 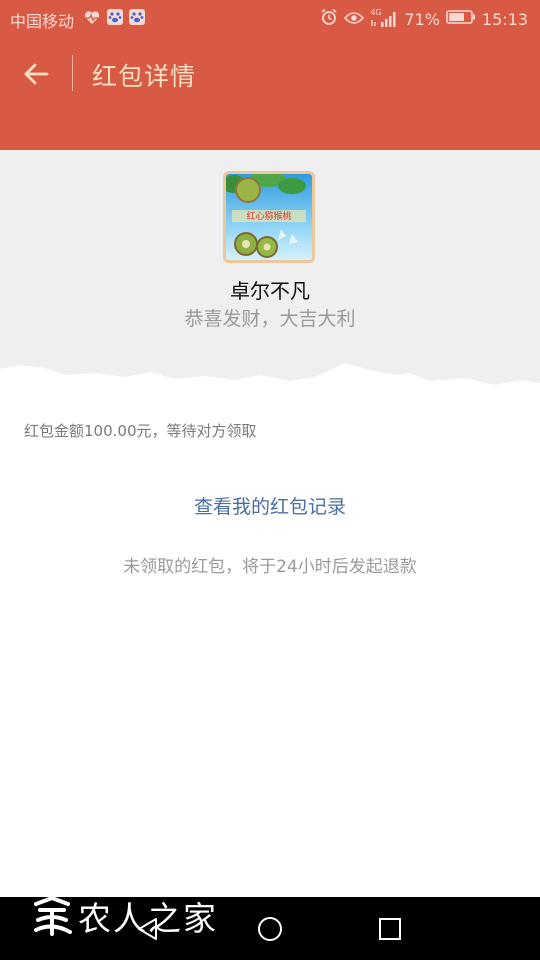 What do you see at coordinates (72, 73) in the screenshot?
I see `title-divider` at bounding box center [72, 73].